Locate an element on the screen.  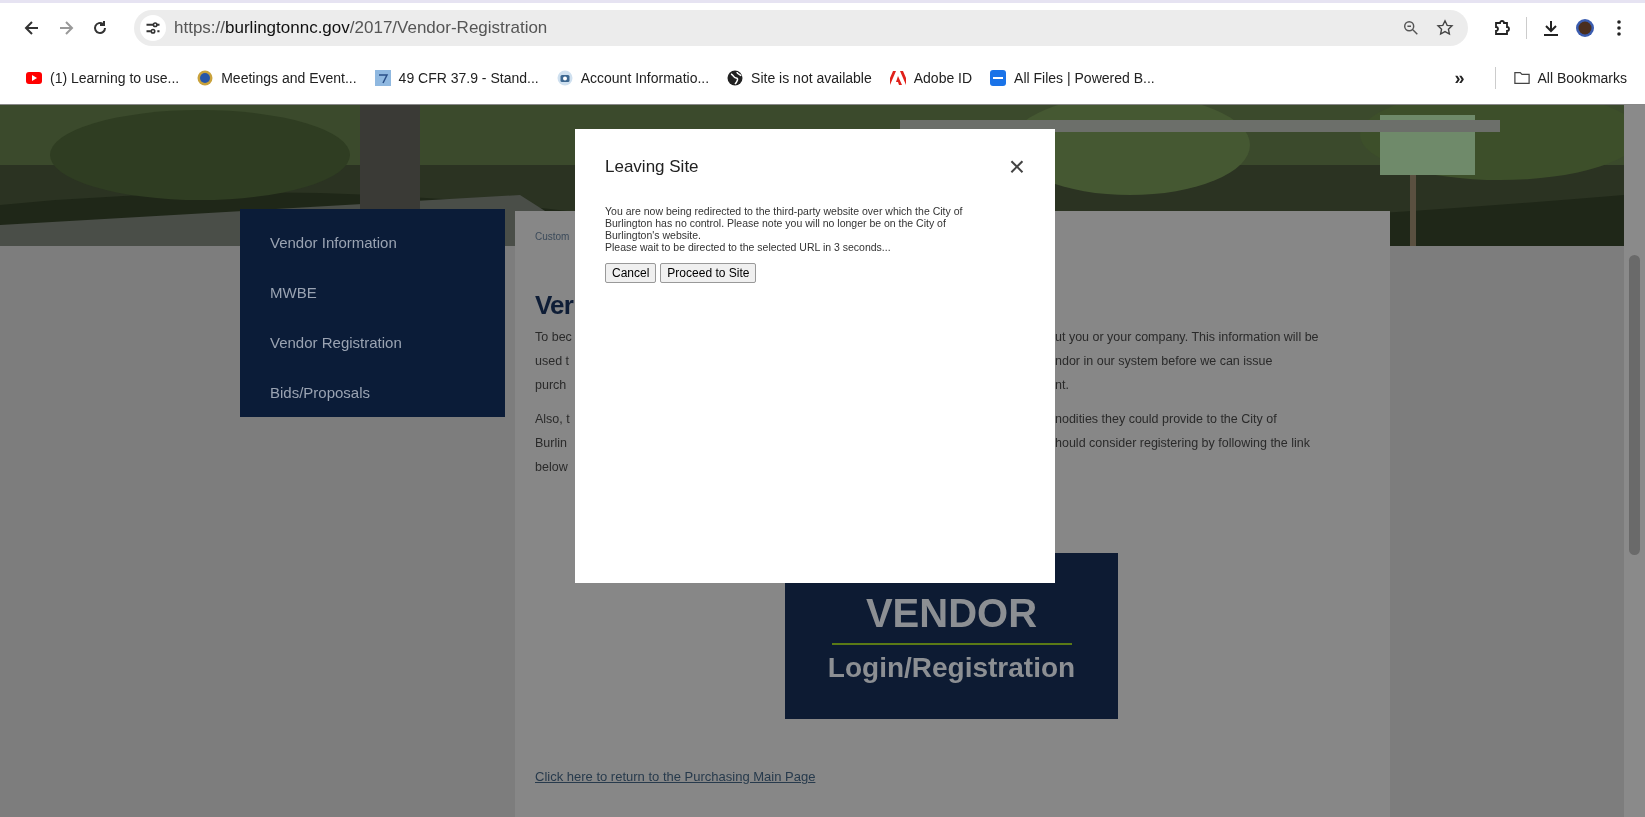
bookmark: Adobe ID is located at coordinates (931, 78).